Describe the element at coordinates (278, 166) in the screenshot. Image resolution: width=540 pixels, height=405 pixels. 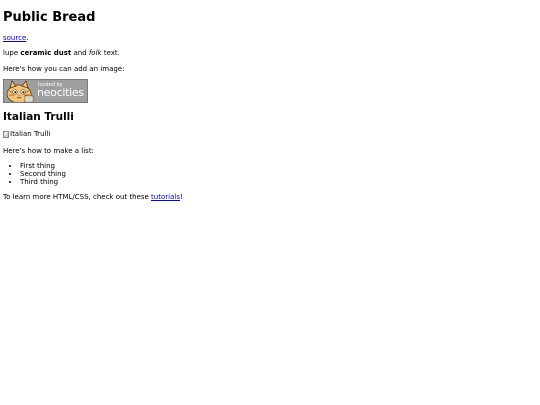
I see `list-item: First thing` at that location.